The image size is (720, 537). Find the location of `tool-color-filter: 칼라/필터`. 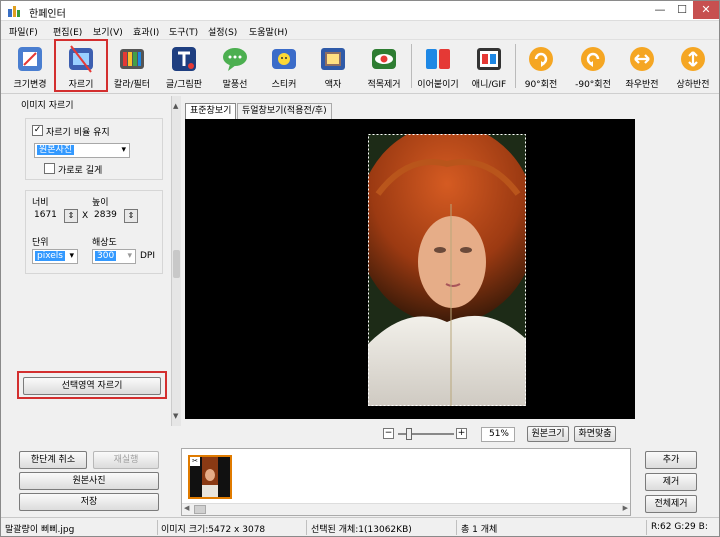

tool-color-filter: 칼라/필터 is located at coordinates (132, 67).